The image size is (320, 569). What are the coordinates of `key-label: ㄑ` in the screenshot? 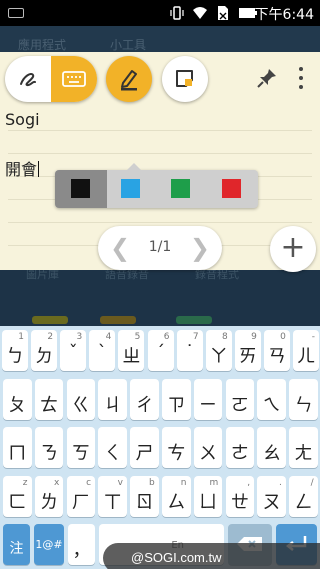 It's located at (112, 453).